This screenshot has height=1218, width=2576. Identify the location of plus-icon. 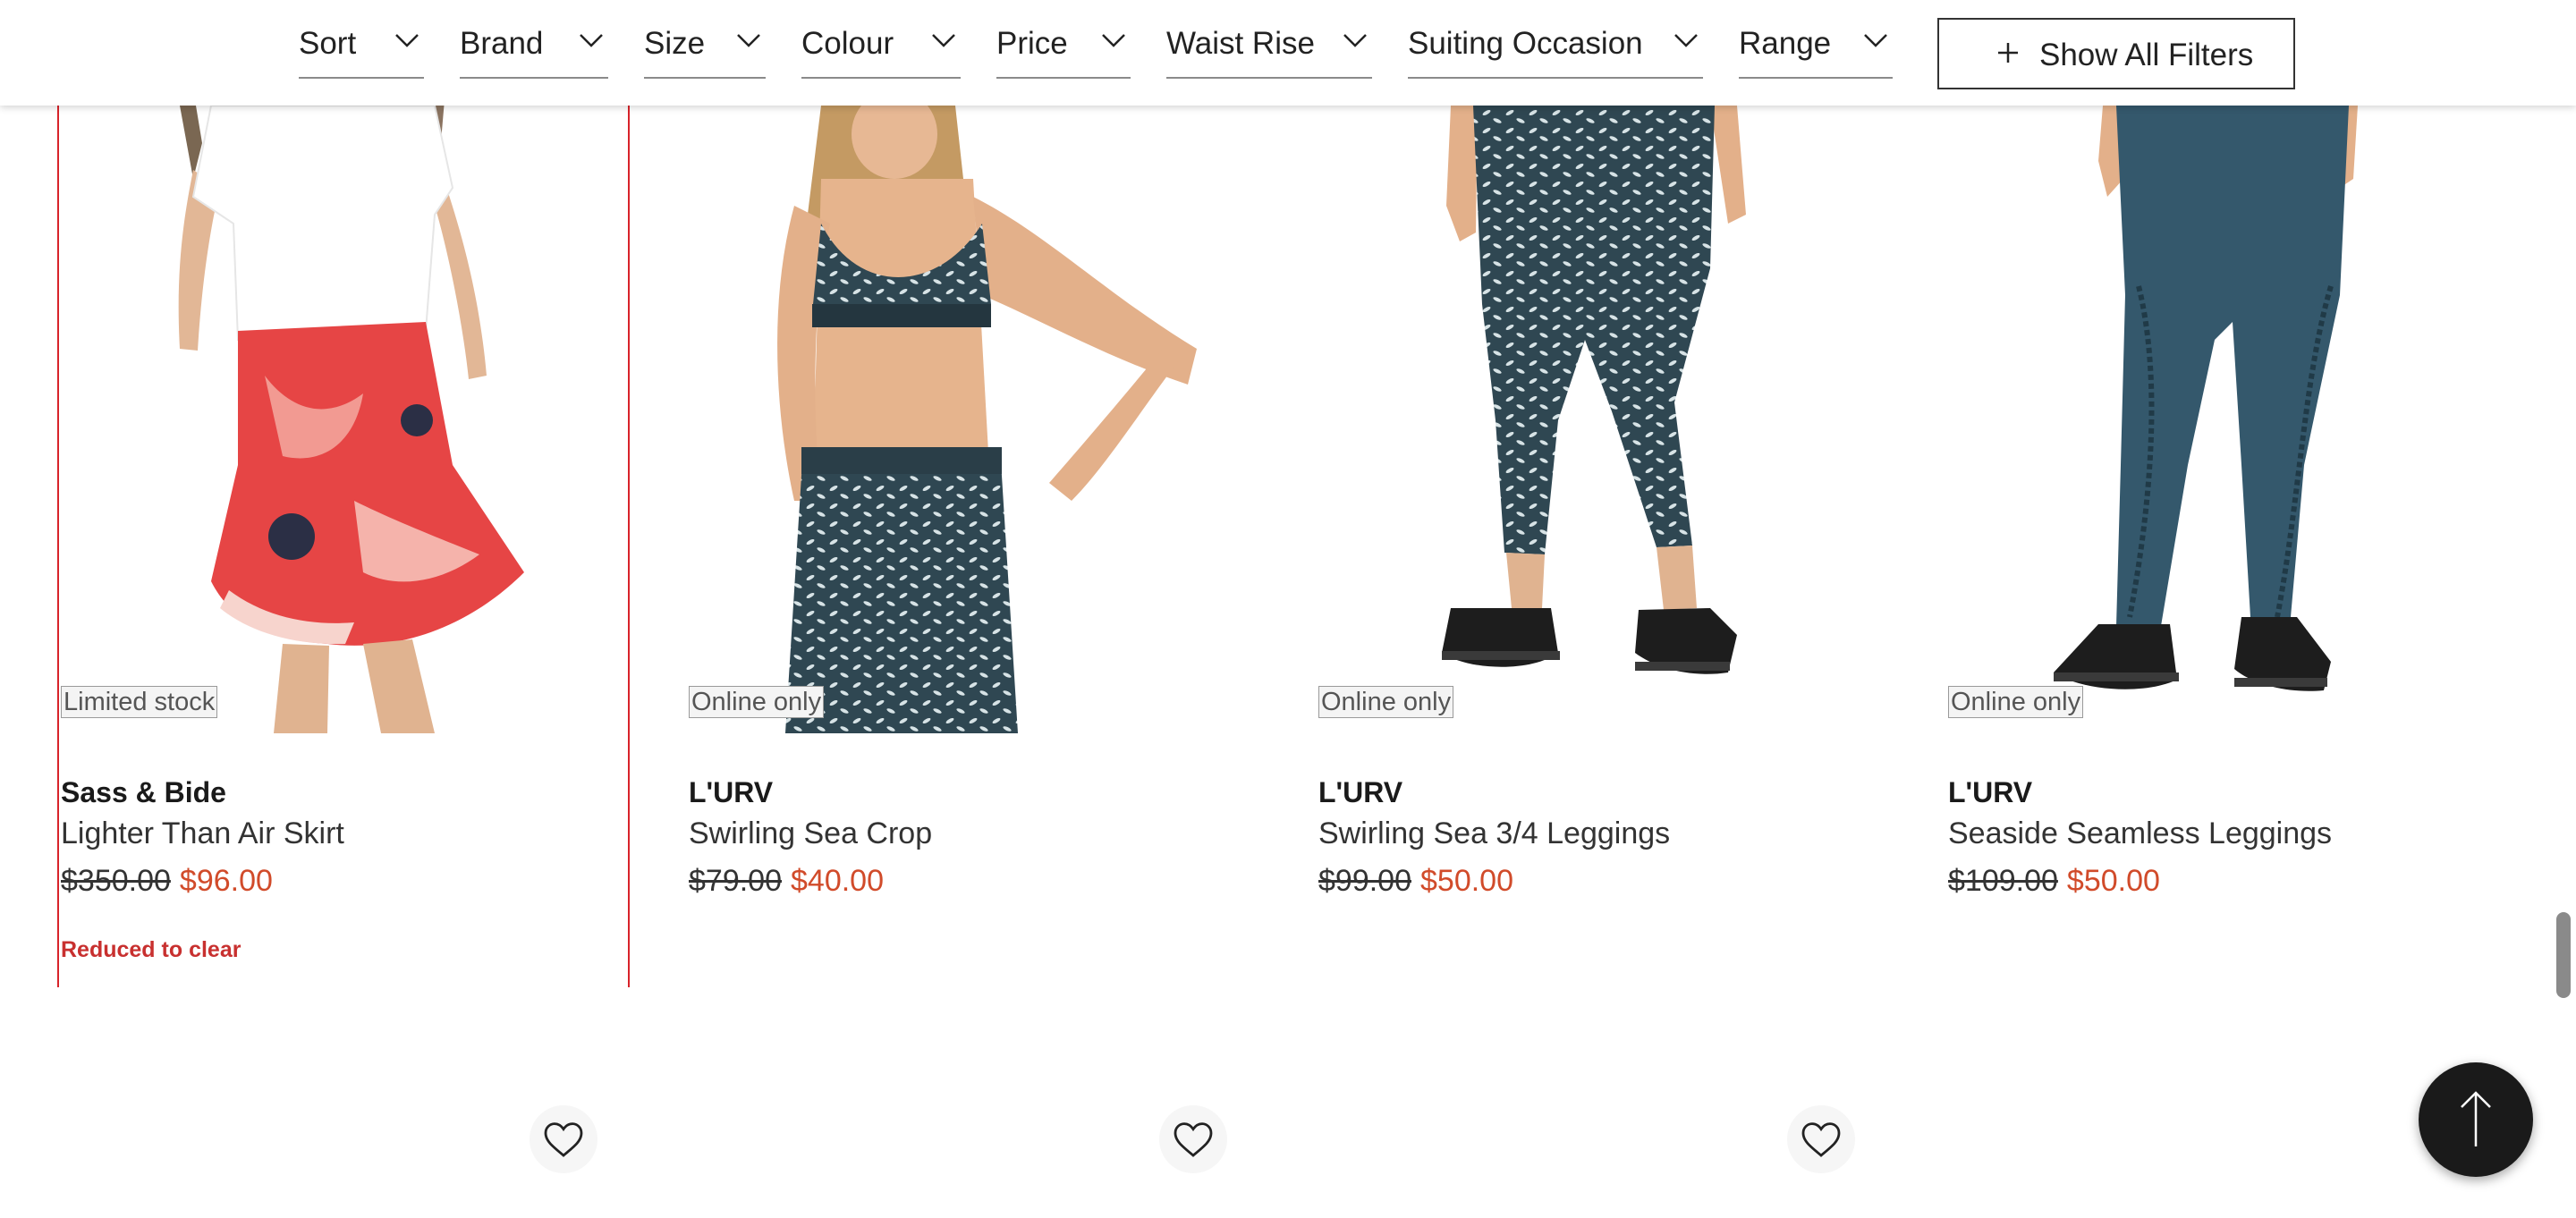
(2008, 53).